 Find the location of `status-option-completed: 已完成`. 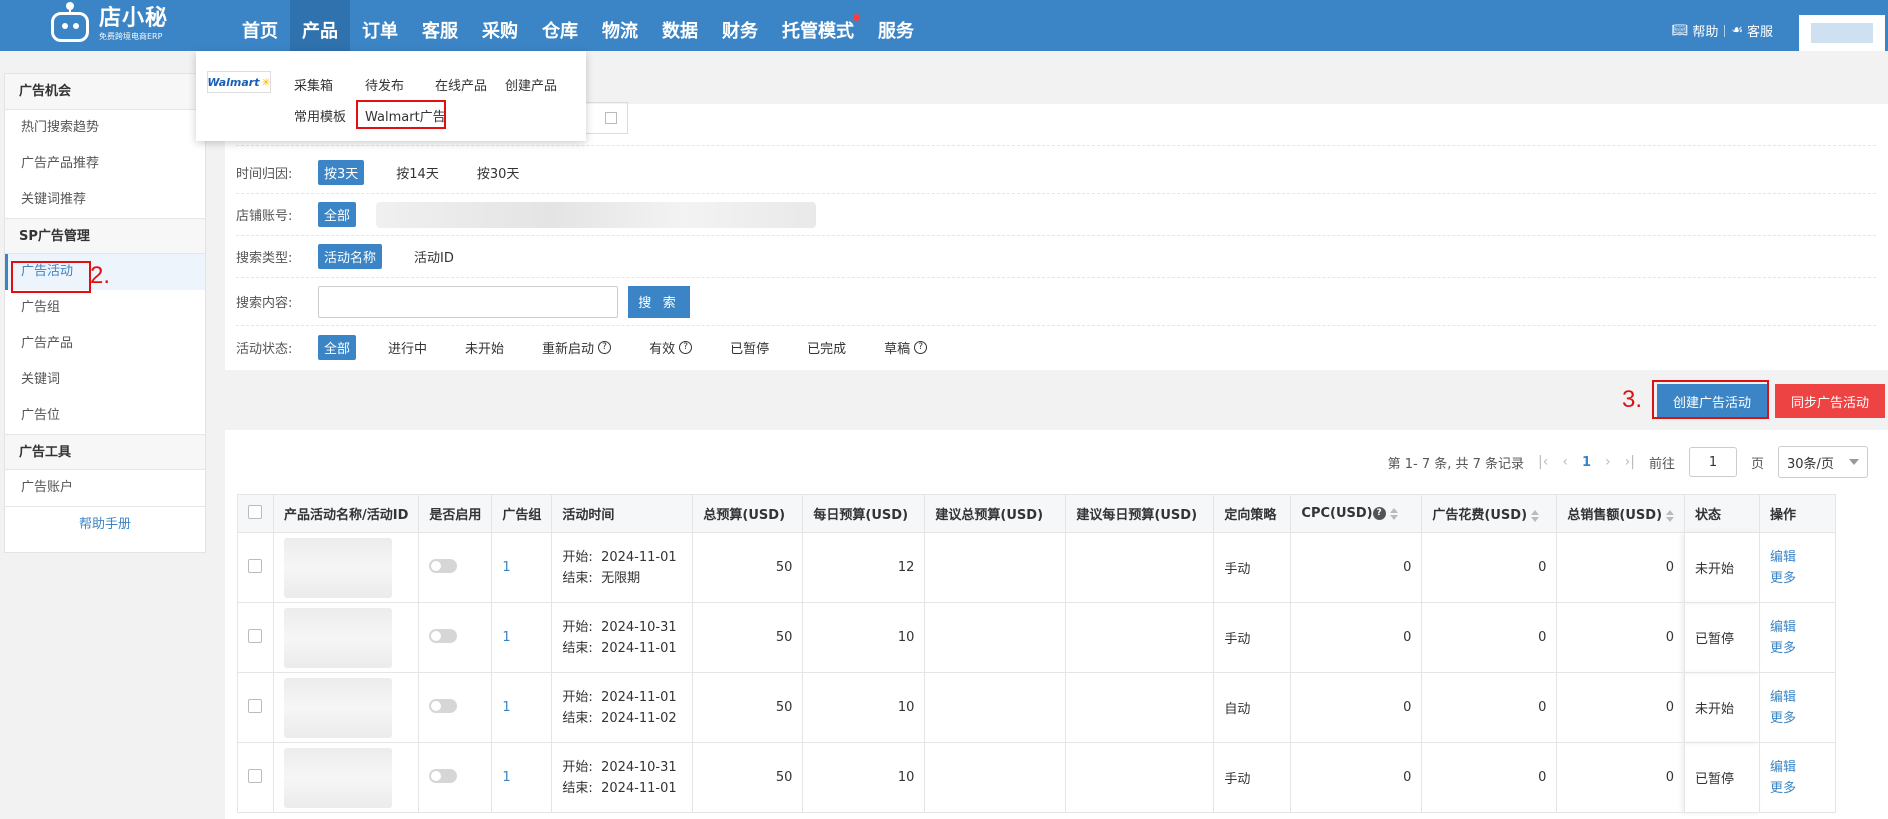

status-option-completed: 已完成 is located at coordinates (826, 347).